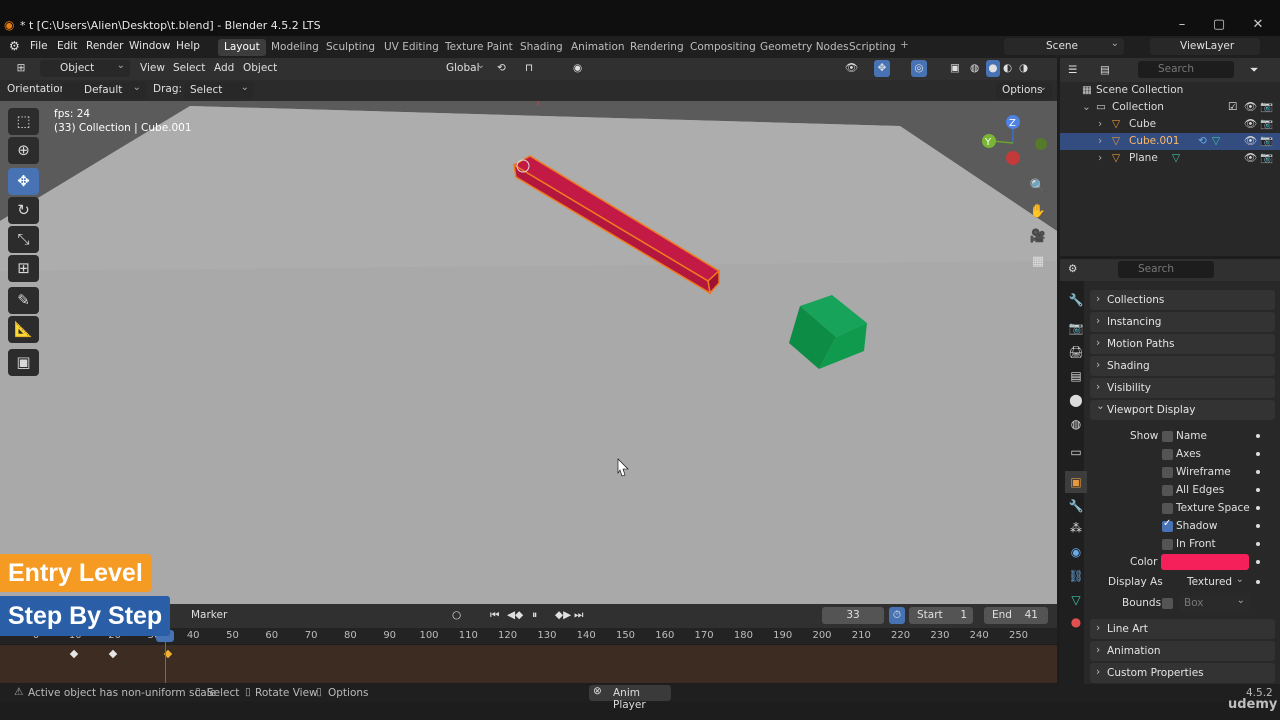 This screenshot has height=720, width=1280. What do you see at coordinates (21, 68) in the screenshot?
I see `editor-type-icon: ⊞` at bounding box center [21, 68].